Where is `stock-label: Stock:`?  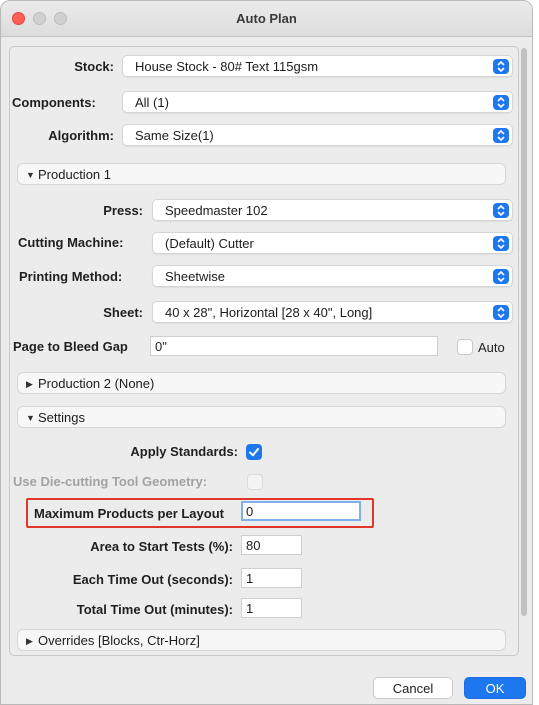 stock-label: Stock: is located at coordinates (94, 66).